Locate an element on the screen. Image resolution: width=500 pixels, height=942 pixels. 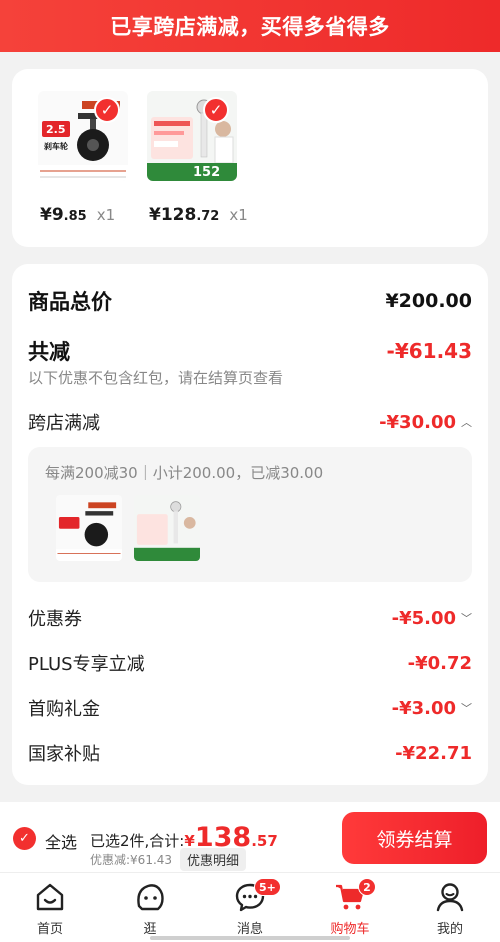
tab-messages-label: 消息 is located at coordinates (249, 929).